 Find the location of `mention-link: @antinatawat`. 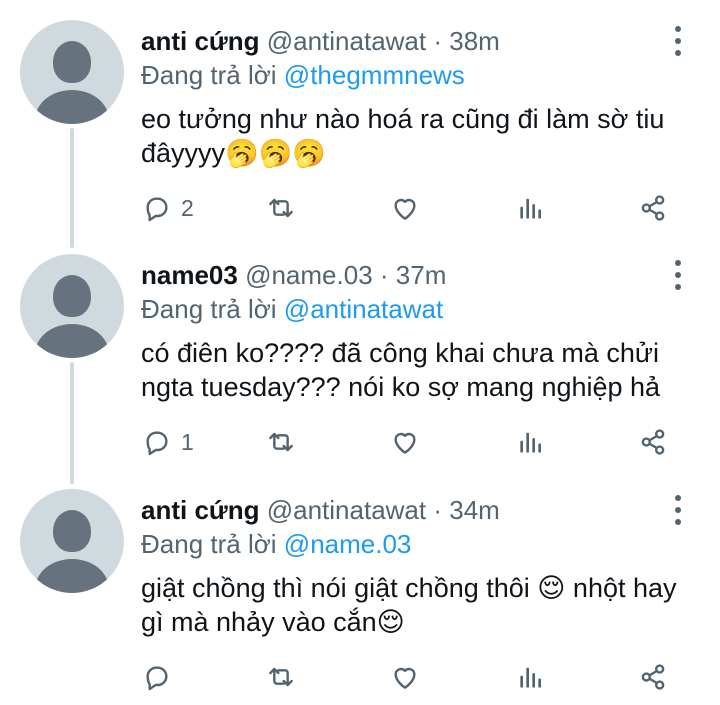

mention-link: @antinatawat is located at coordinates (363, 309).